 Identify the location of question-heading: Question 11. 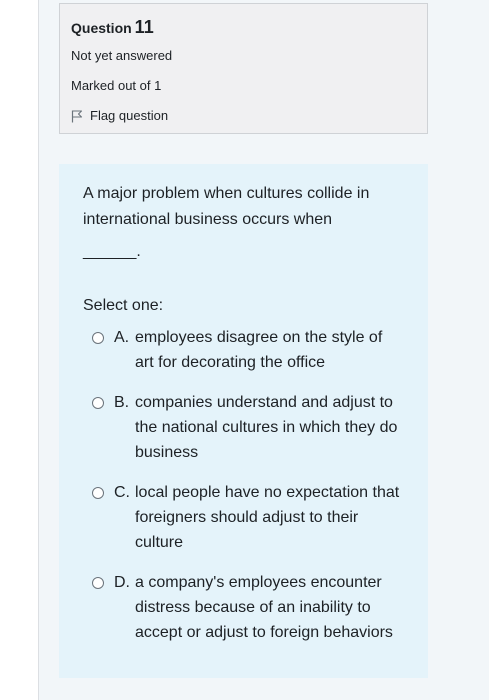
(249, 27).